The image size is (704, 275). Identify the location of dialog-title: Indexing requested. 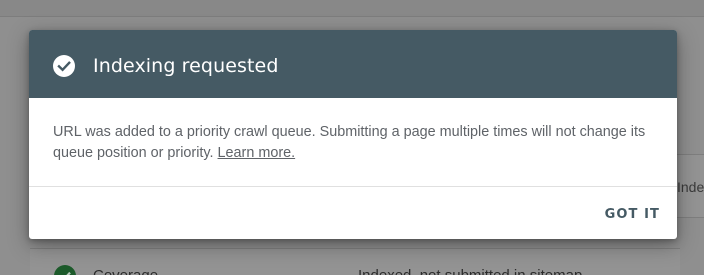
(186, 66).